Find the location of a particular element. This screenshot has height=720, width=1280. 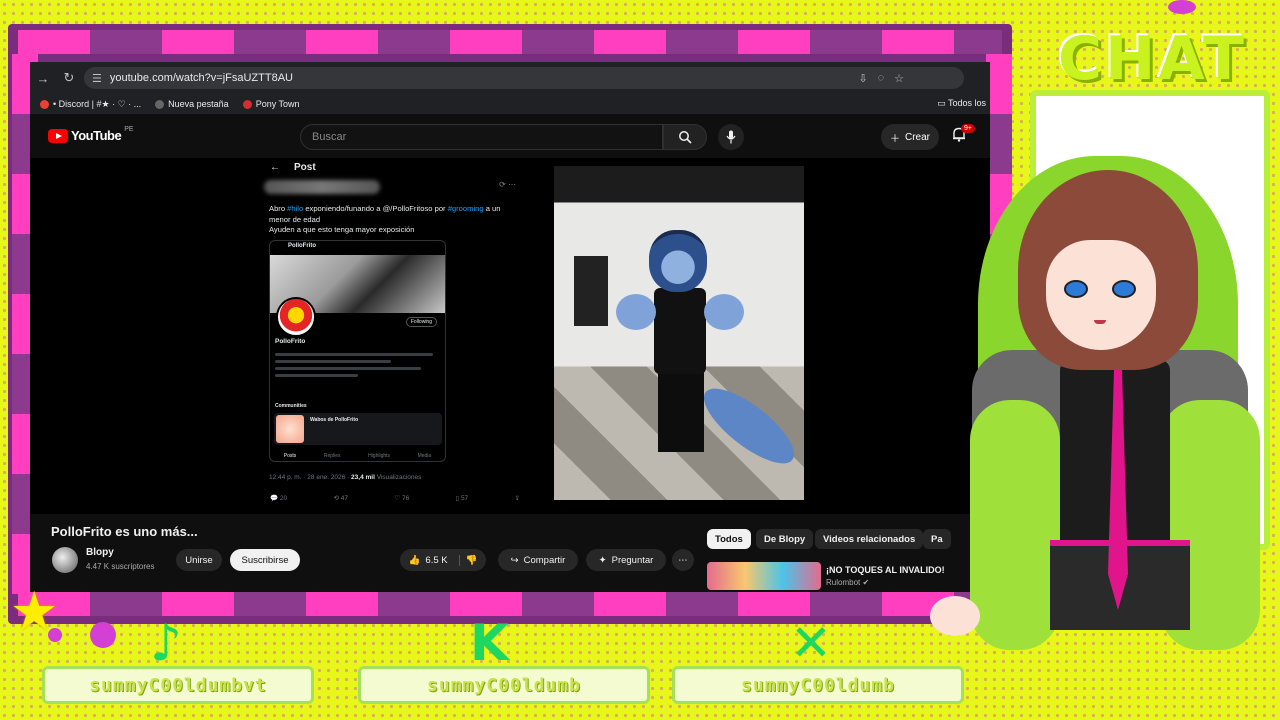

embed-profile-header: PolloFrito is located at coordinates (302, 246).